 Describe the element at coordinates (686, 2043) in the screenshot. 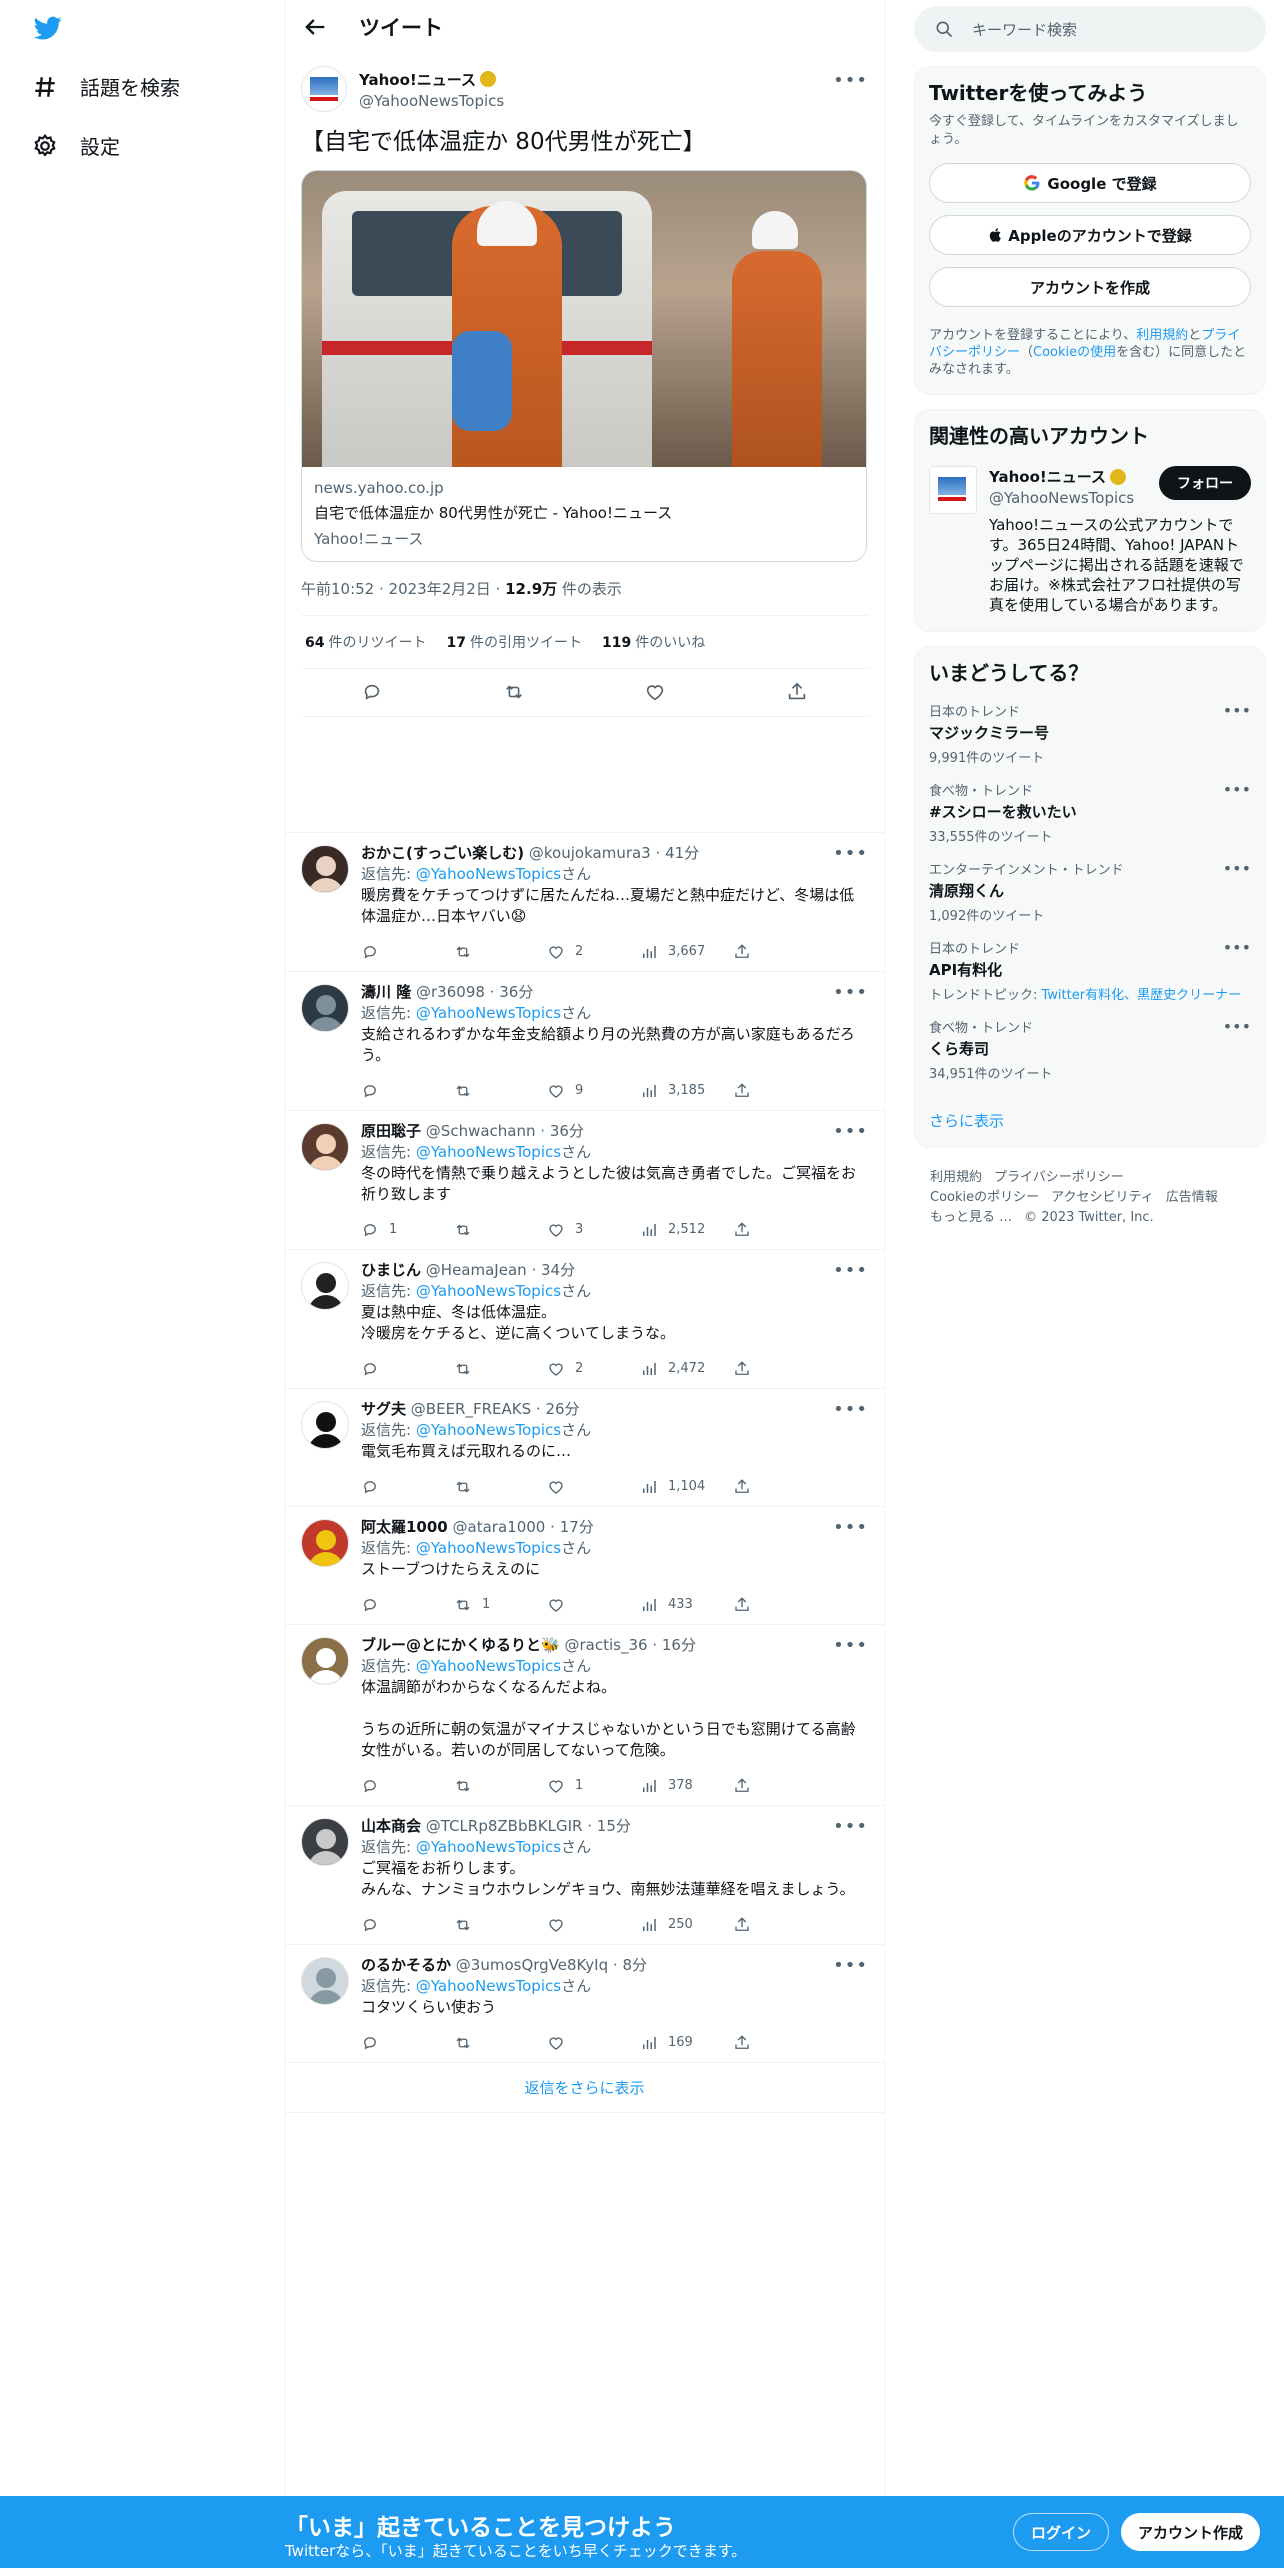

I see `views-button: 169` at that location.